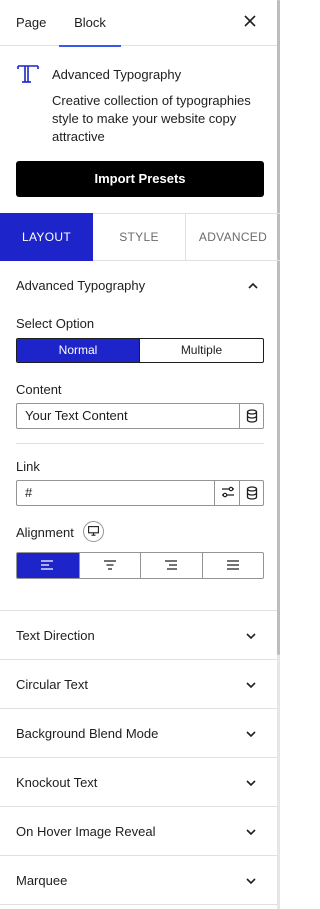 The height and width of the screenshot is (909, 320). I want to click on accordion-on-hover-image-reveal: On Hover Image Reveal, so click(138, 830).